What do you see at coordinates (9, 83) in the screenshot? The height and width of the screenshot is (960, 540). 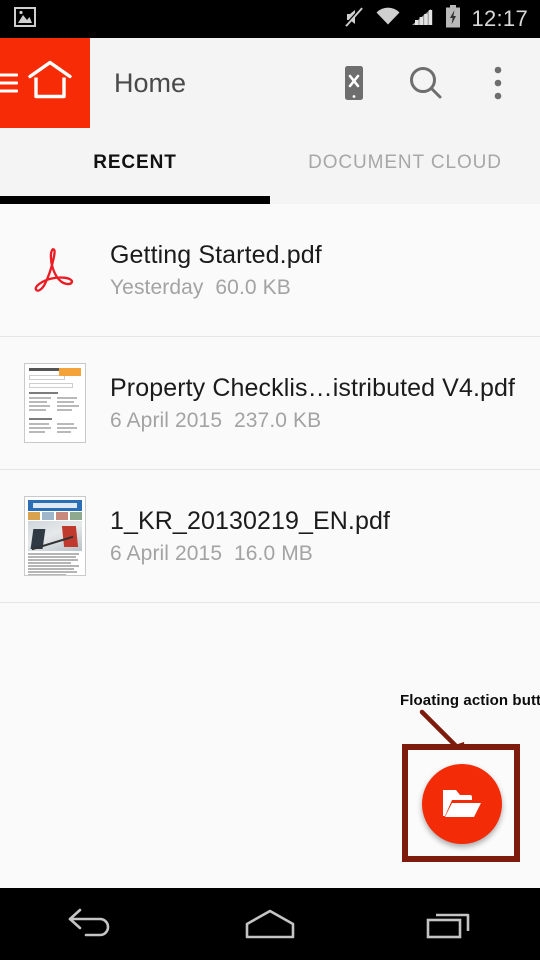 I see `hamburger-icon` at bounding box center [9, 83].